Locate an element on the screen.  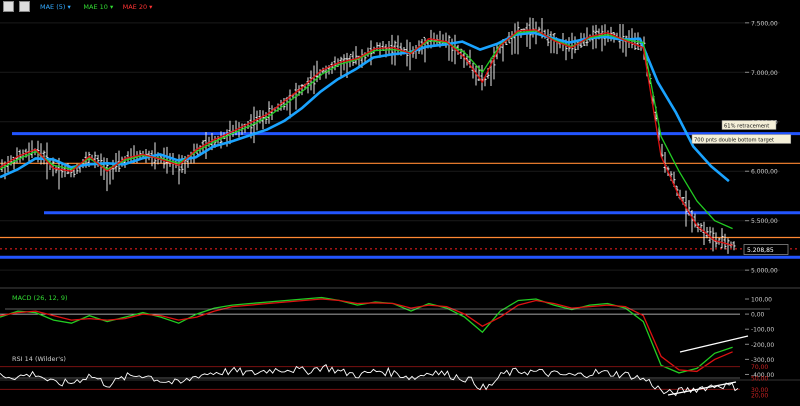
legend-item-2: MAE 20 ▾ is located at coordinates (138, 7).